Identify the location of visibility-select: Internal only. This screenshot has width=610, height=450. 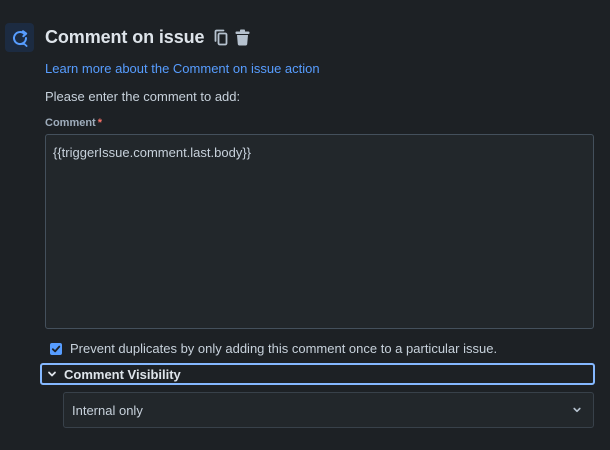
(328, 410).